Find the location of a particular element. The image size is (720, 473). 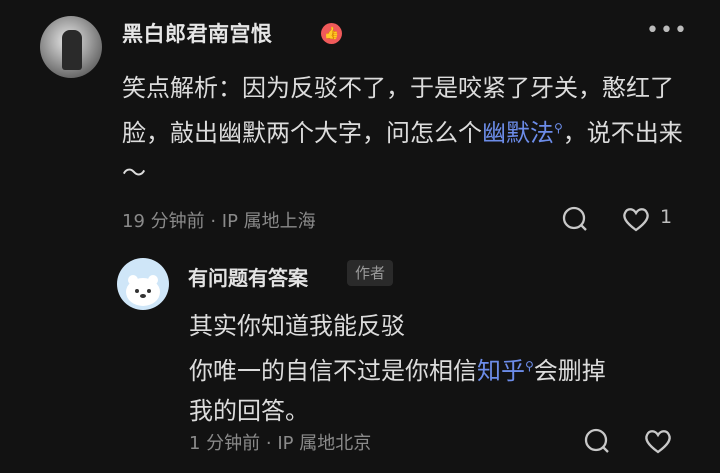

comment-icon is located at coordinates (575, 219).